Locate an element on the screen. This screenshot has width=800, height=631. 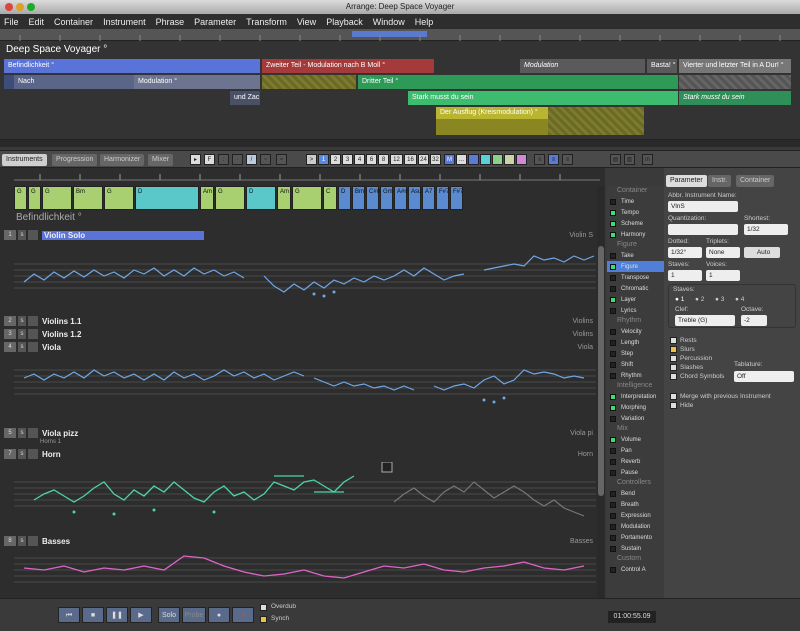
tab-instr: Instr. is located at coordinates (720, 181).